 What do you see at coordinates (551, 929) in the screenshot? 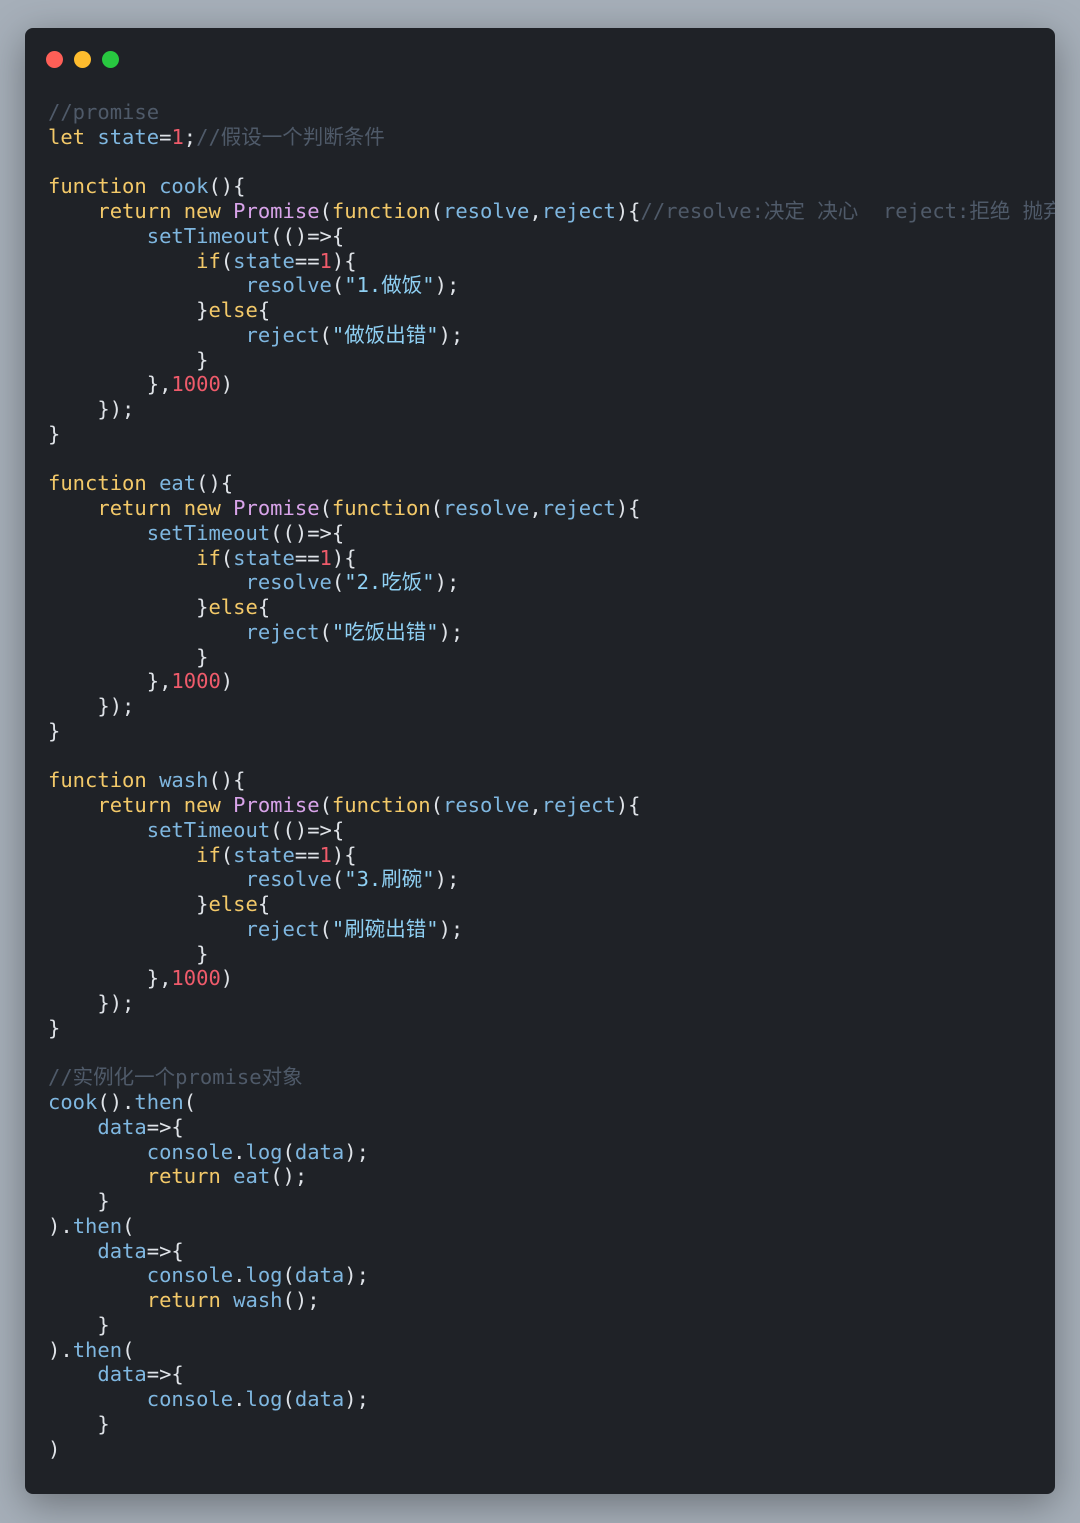
I see `code-line: reject("刷碗出错");` at bounding box center [551, 929].